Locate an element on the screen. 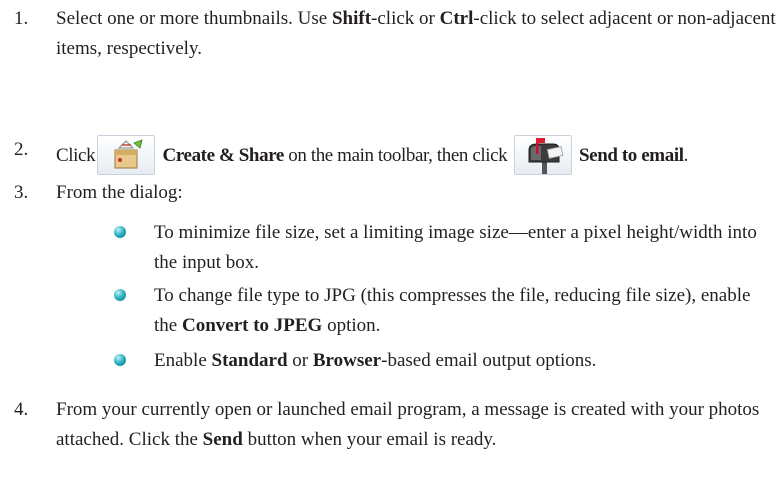 The width and height of the screenshot is (782, 484). bold-term: Standard is located at coordinates (249, 360).